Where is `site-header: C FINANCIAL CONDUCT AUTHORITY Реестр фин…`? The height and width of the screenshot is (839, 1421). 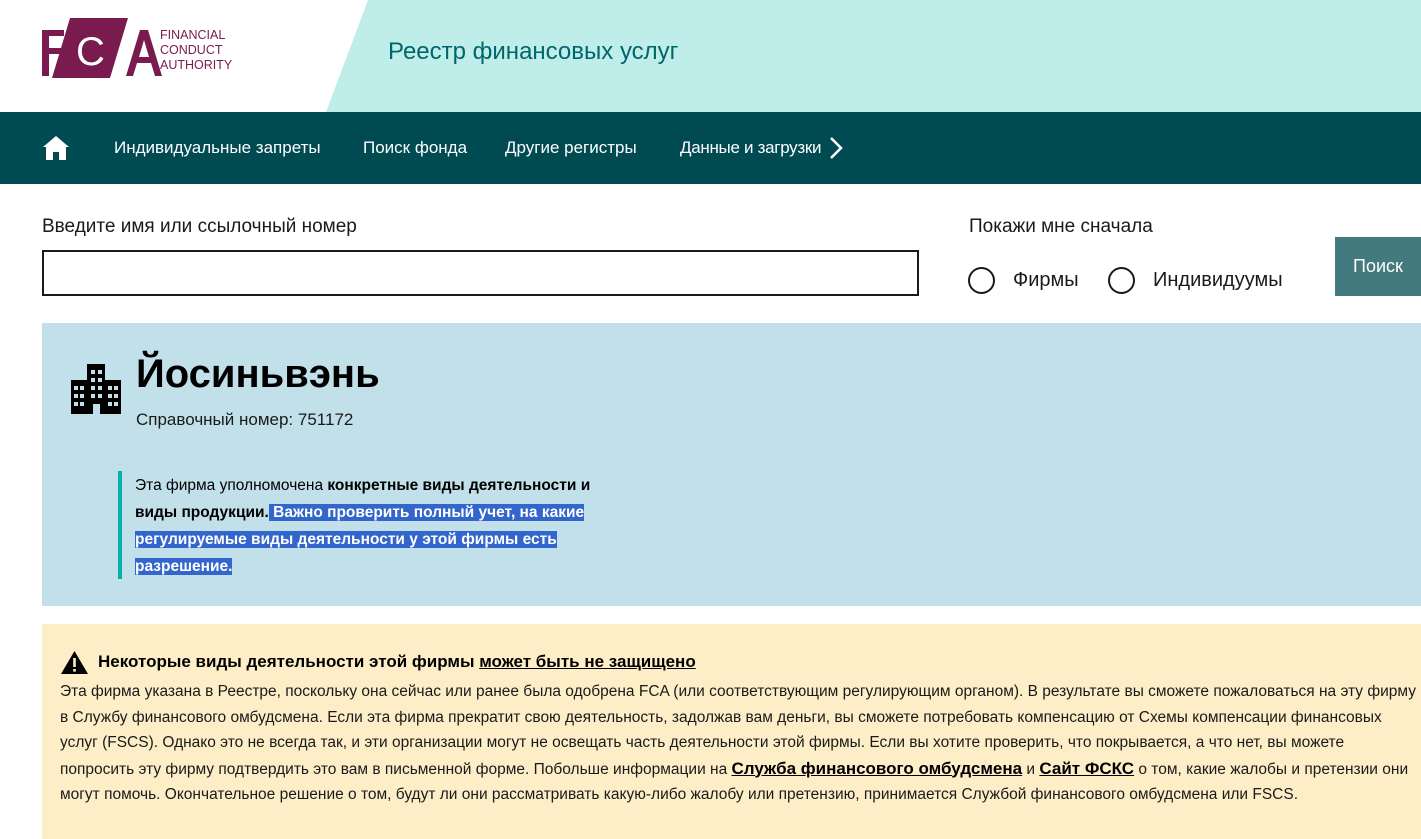
site-header: C FINANCIAL CONDUCT AUTHORITY Реестр фин… is located at coordinates (710, 56).